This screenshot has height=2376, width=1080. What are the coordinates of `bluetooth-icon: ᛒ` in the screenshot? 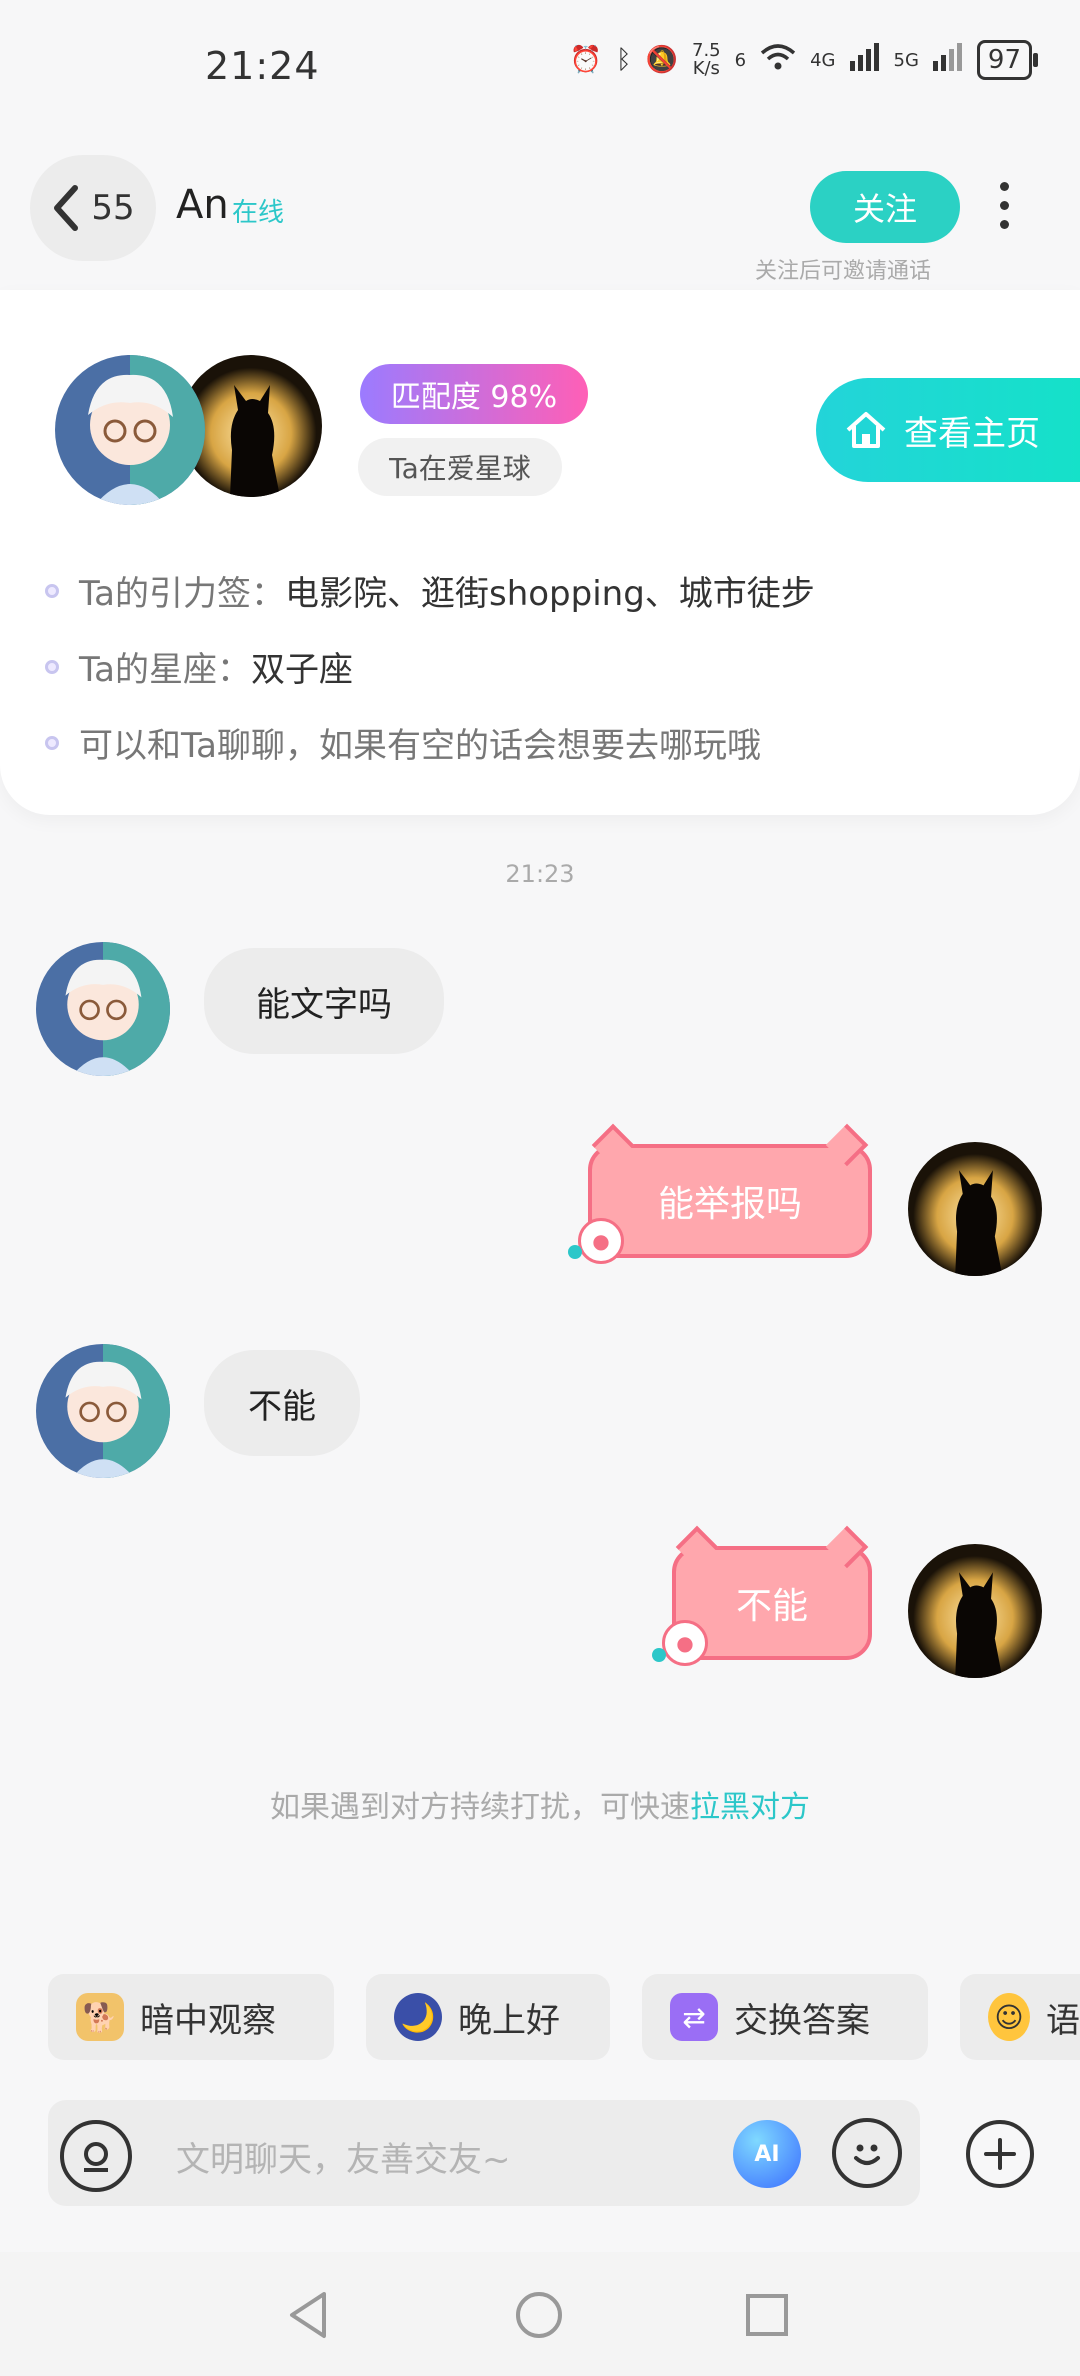 It's located at (624, 60).